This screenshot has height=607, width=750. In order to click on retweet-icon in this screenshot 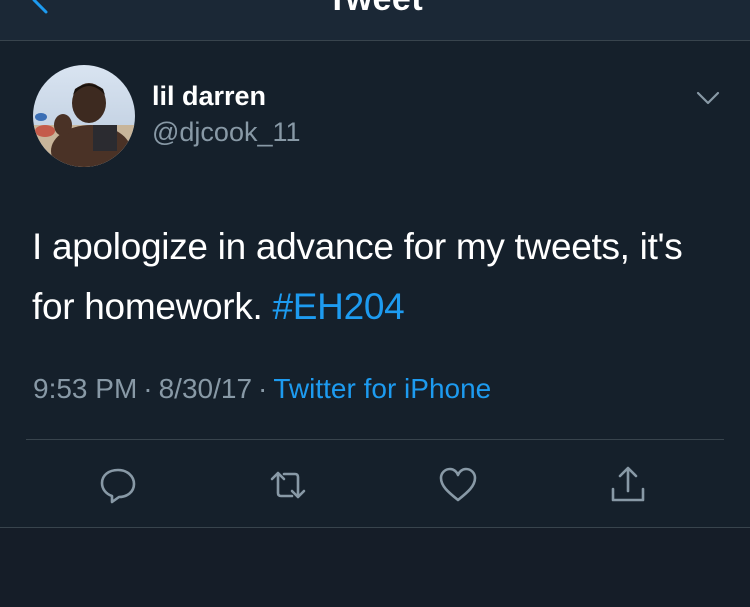, I will do `click(288, 485)`.